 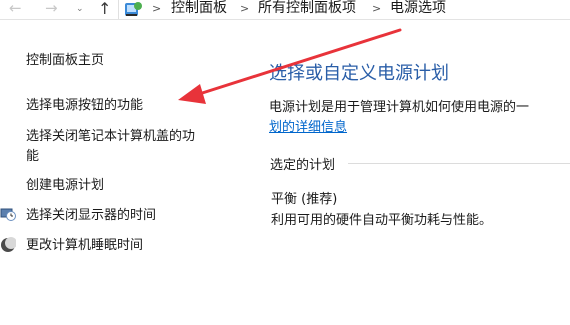 I want to click on plan-name-balanced: 平衡 (推荐), so click(x=304, y=197).